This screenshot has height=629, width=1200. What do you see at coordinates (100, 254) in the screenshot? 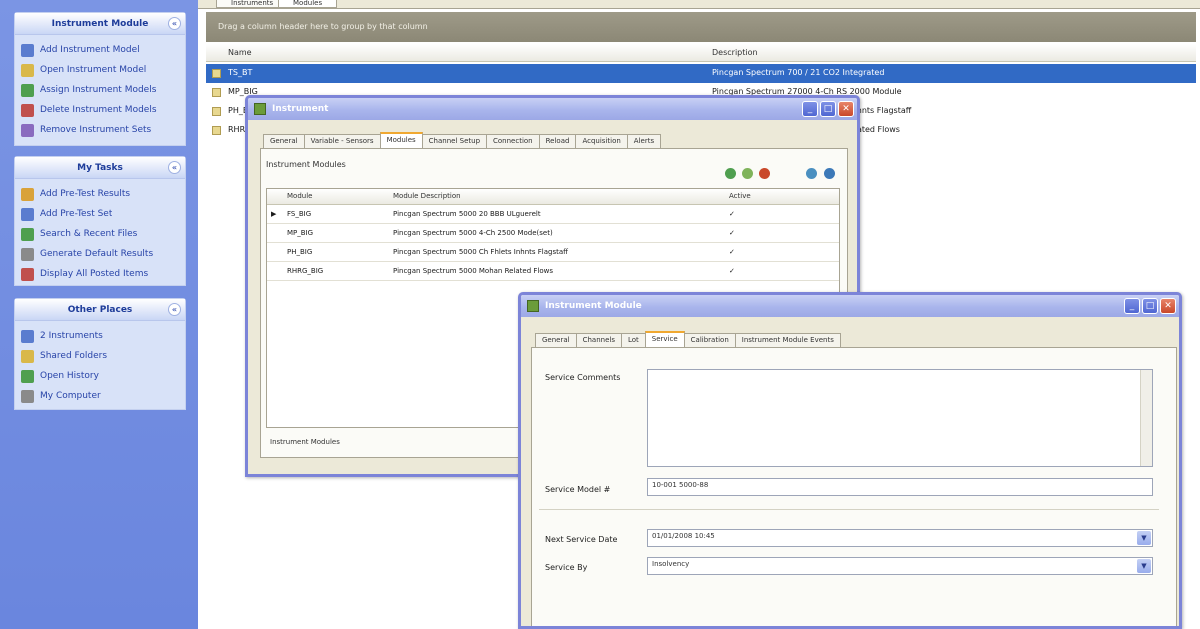
I see `task-generate-default-results: Generate Default Results` at bounding box center [100, 254].